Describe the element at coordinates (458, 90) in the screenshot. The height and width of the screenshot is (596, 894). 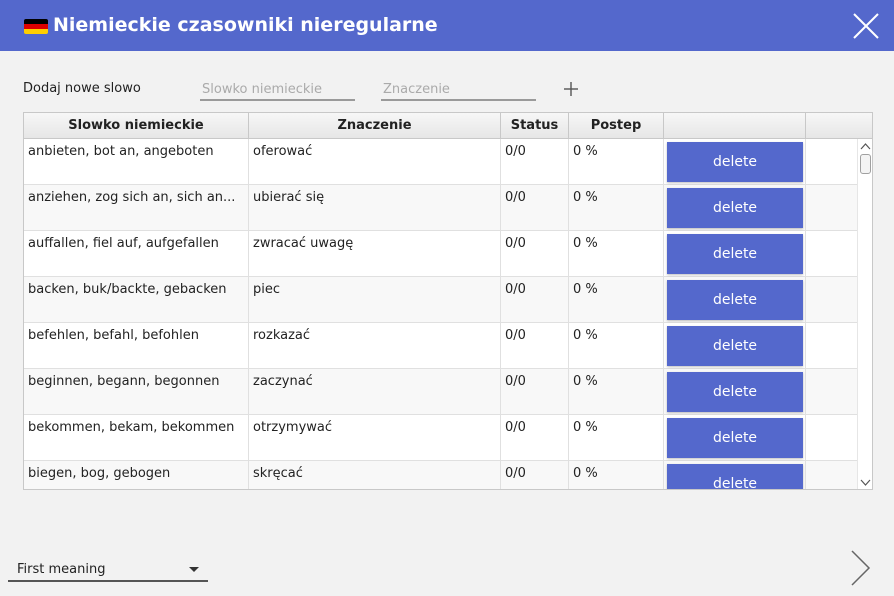
I see `meaning-input` at that location.